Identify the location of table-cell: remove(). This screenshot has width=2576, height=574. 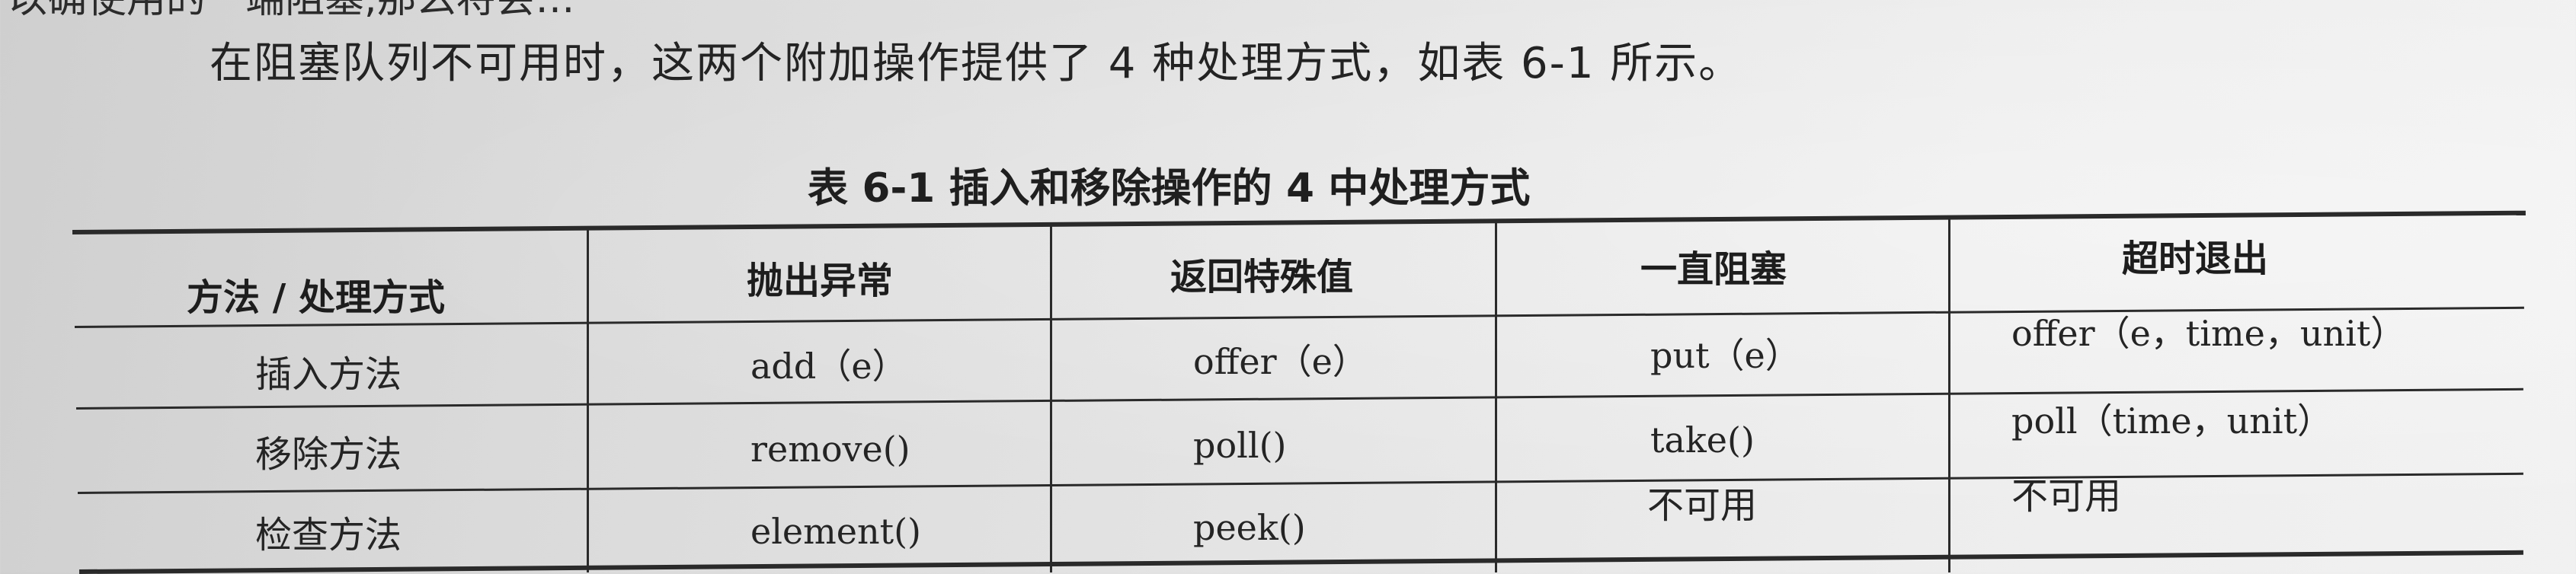
(830, 450).